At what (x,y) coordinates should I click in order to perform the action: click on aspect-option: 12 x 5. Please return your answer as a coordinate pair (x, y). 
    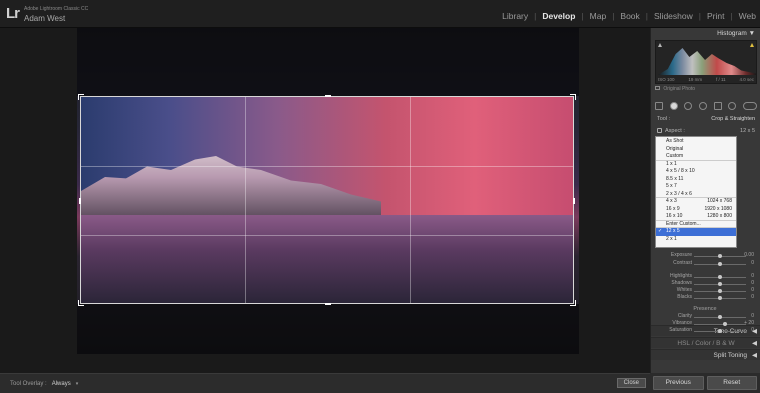
    Looking at the image, I should click on (696, 232).